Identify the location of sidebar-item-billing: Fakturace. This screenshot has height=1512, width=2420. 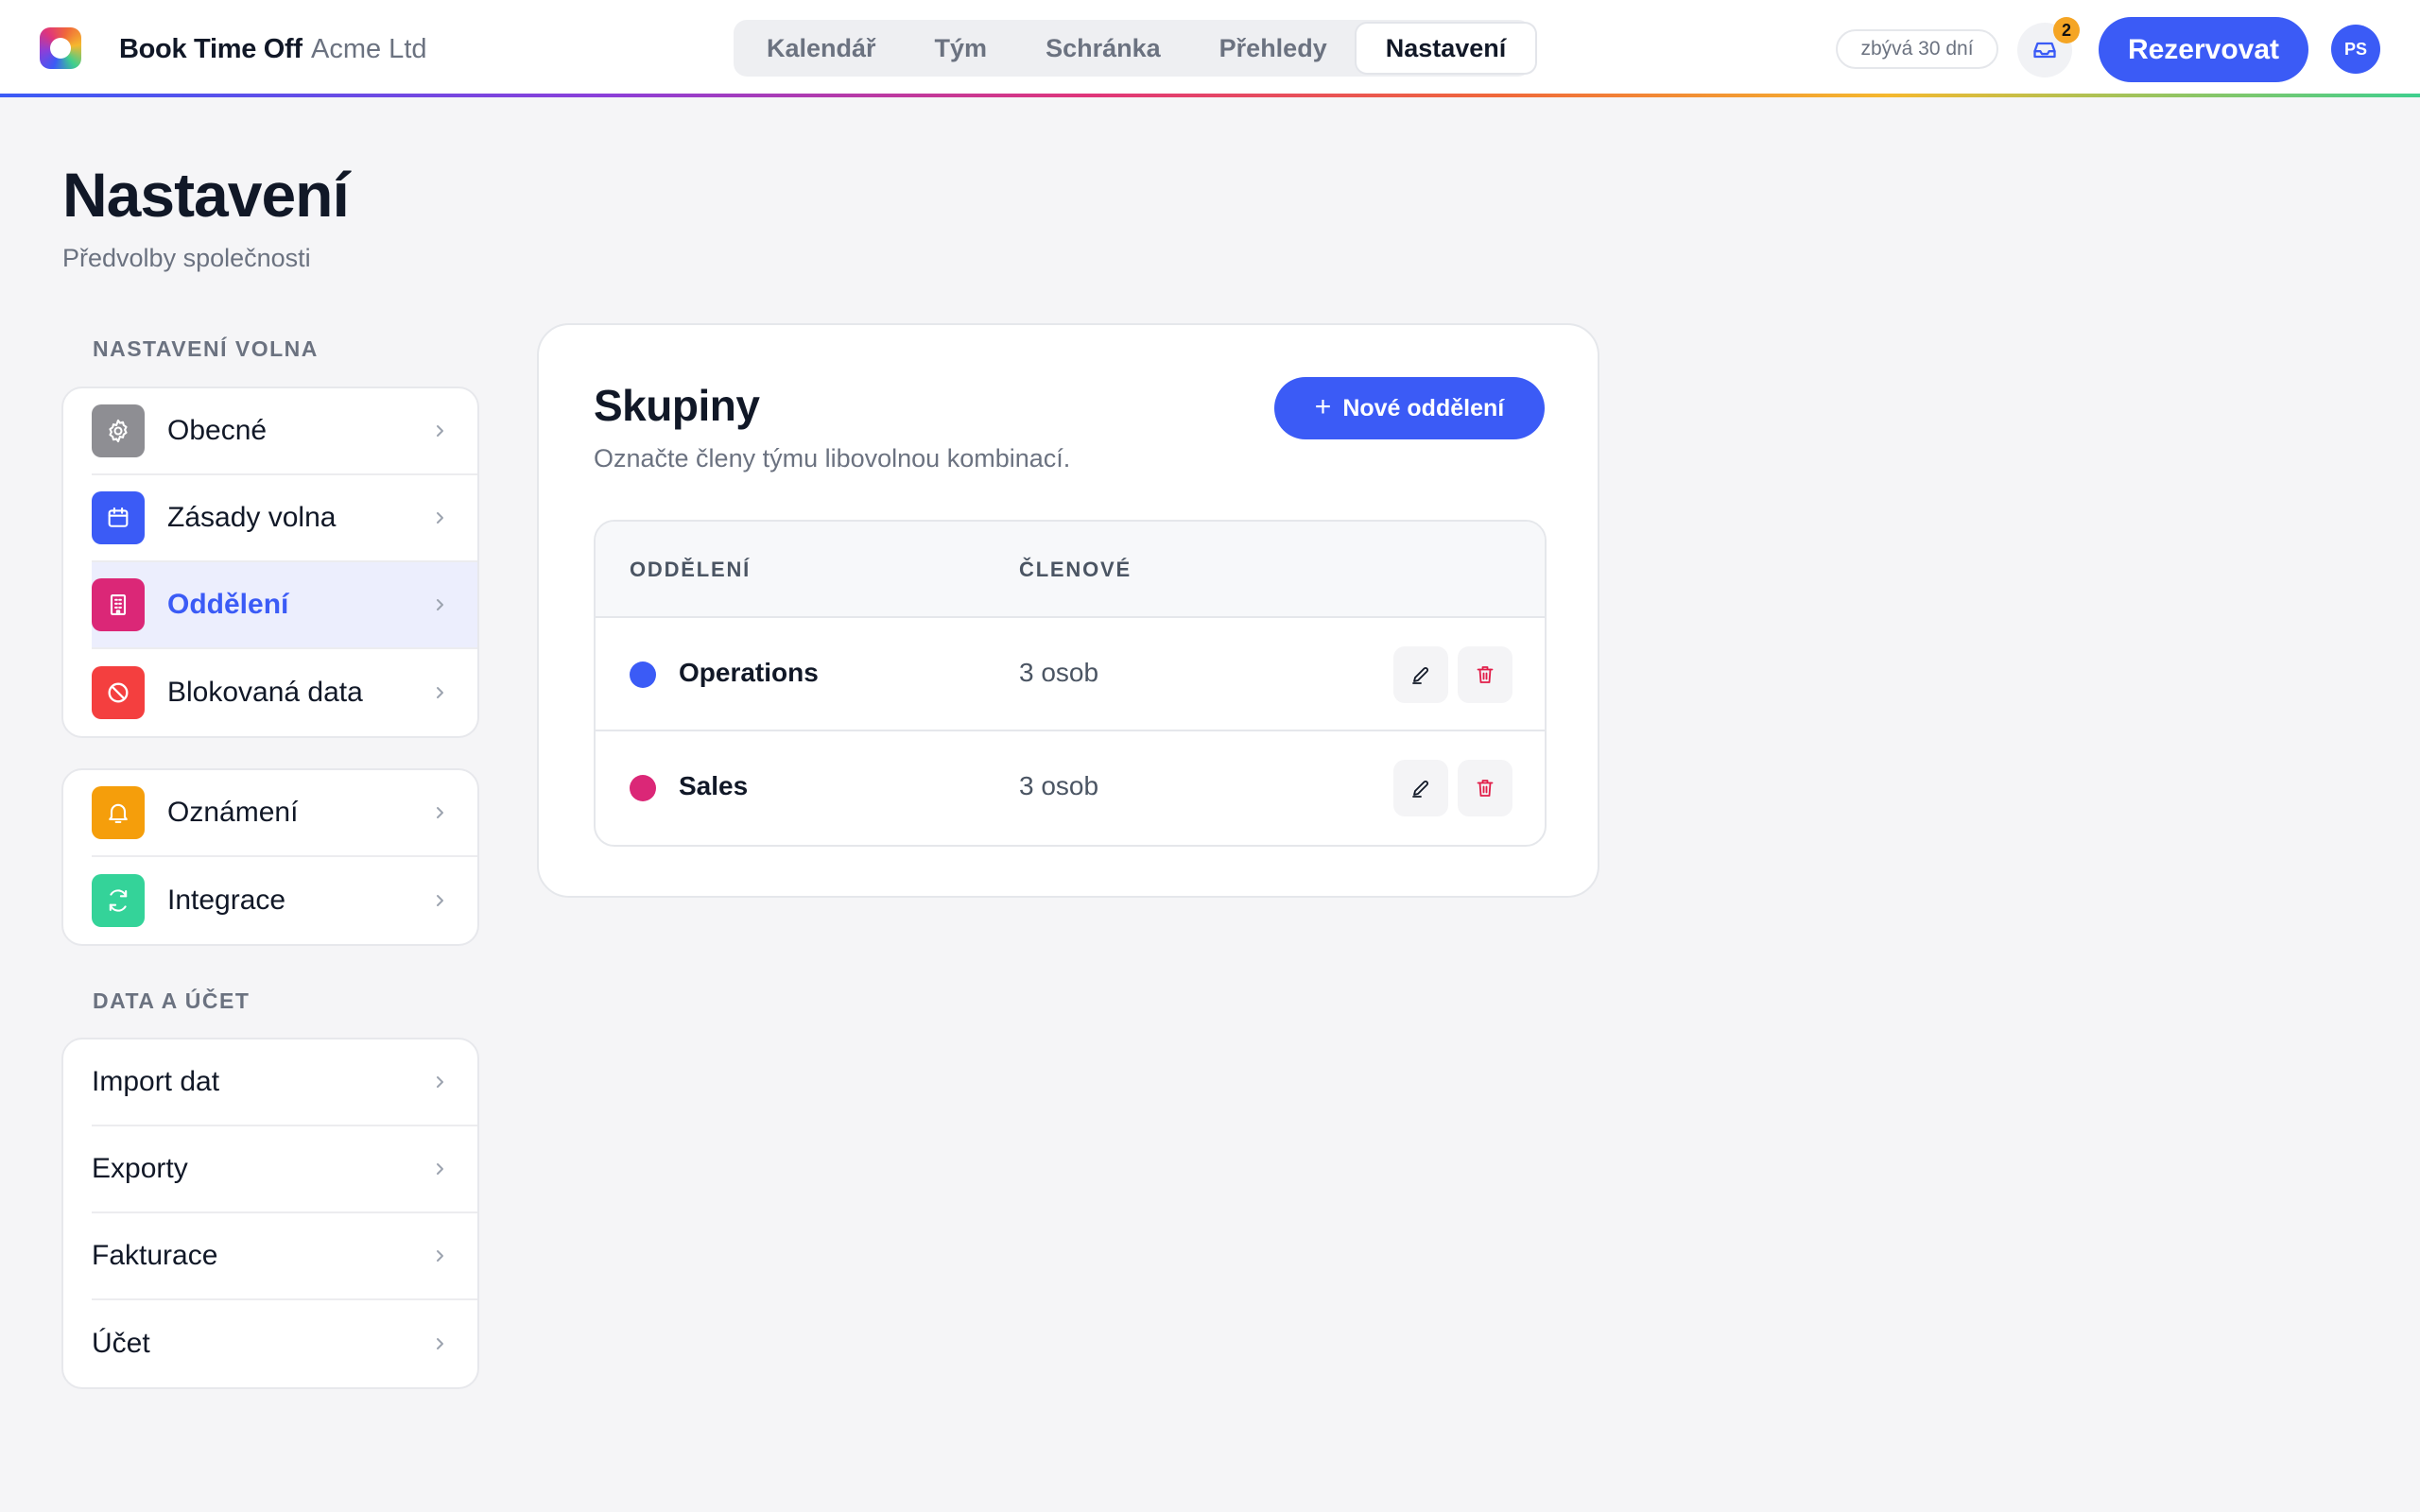
(284, 1256).